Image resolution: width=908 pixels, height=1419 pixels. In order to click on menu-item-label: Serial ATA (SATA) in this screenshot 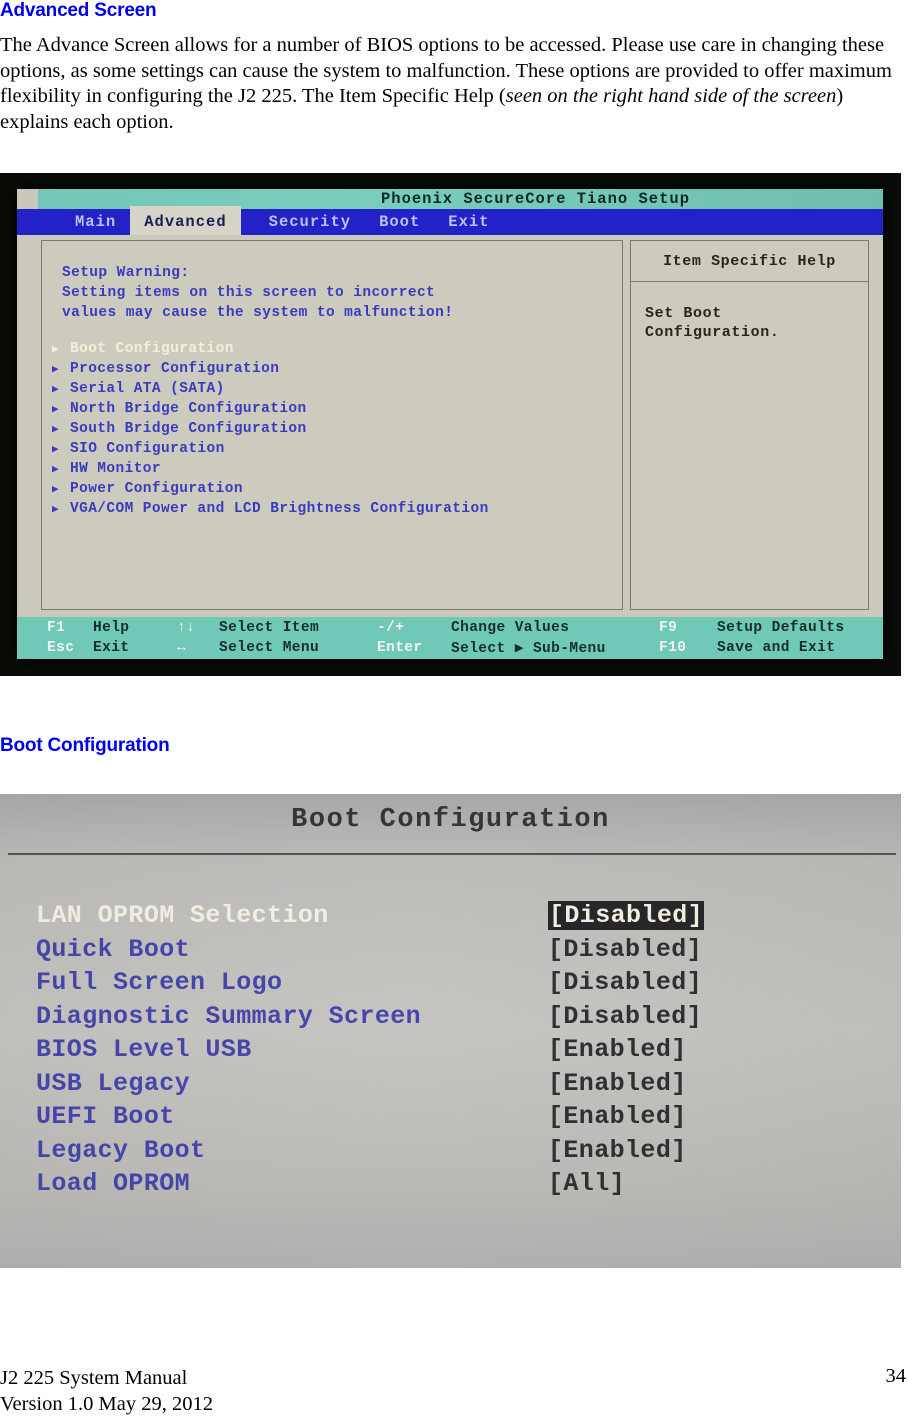, I will do `click(147, 389)`.